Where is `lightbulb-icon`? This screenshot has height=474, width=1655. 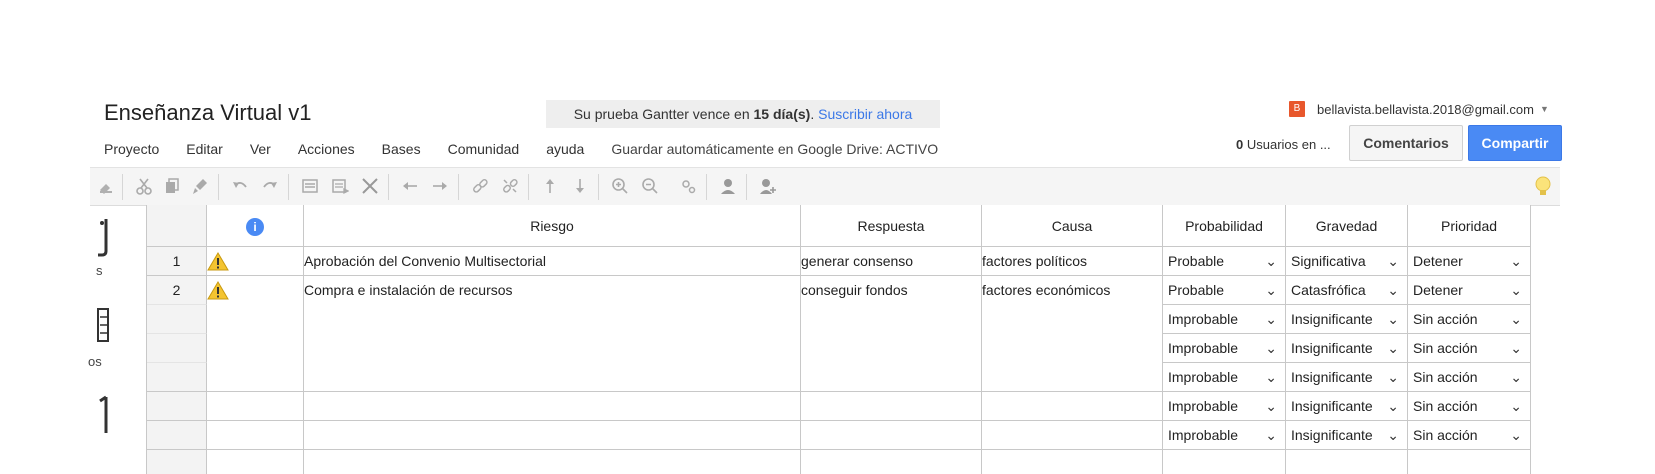 lightbulb-icon is located at coordinates (1543, 189).